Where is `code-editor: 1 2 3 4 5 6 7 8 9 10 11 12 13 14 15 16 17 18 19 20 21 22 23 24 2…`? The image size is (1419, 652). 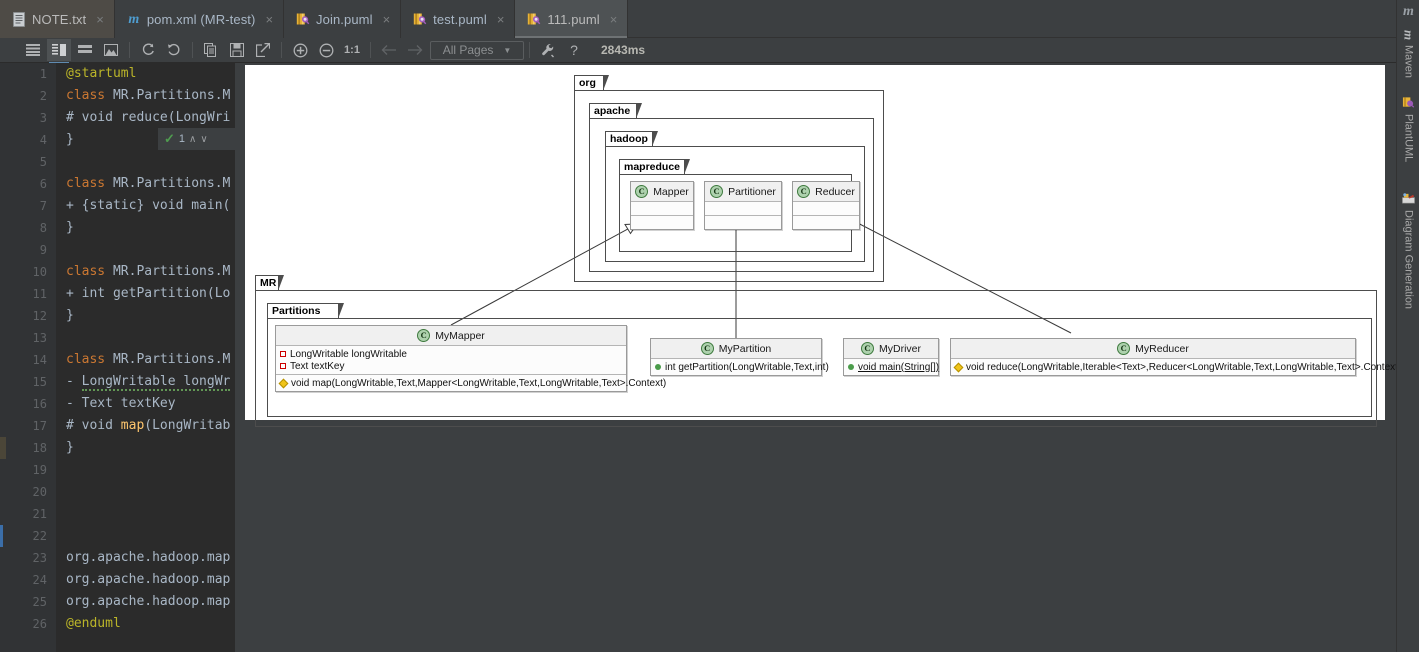 code-editor: 1 2 3 4 5 6 7 8 9 10 11 12 13 14 15 16 17 18 19 20 21 22 23 24 2… is located at coordinates (117, 357).